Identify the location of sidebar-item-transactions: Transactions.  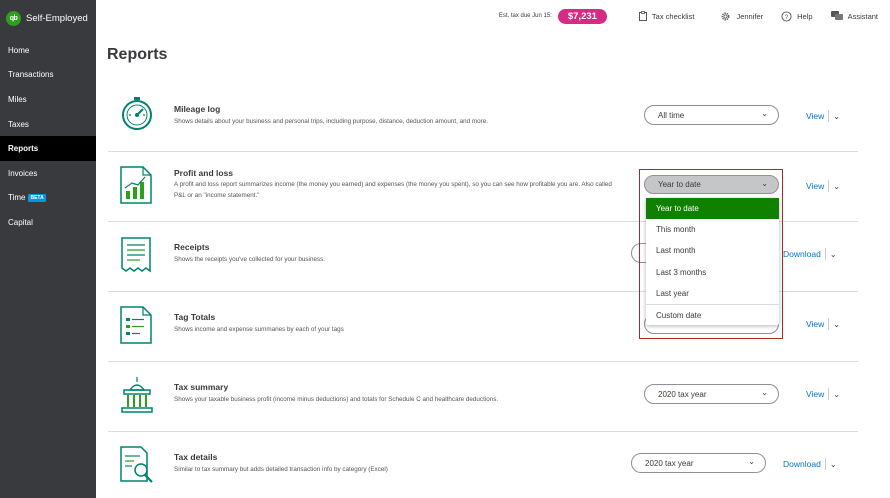
(48, 75).